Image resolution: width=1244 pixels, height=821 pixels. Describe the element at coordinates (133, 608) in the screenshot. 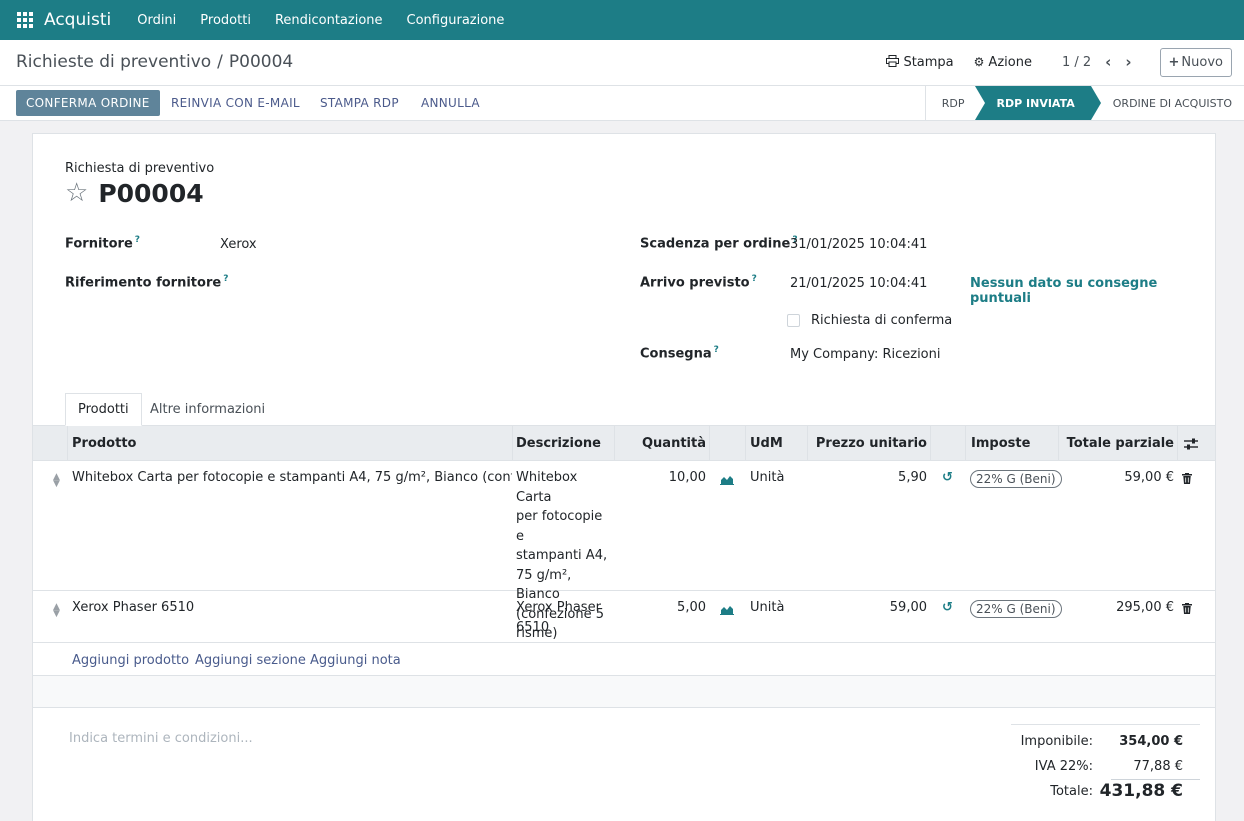

I see `line-product: Xerox Phaser 6510` at that location.